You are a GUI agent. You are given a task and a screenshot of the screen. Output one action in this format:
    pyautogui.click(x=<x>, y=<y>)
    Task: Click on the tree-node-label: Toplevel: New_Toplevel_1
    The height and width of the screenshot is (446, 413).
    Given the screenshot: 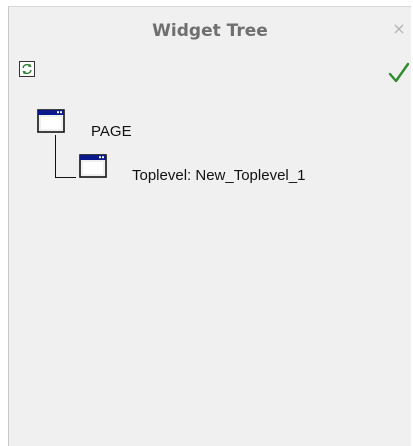 What is the action you would take?
    pyautogui.click(x=219, y=175)
    